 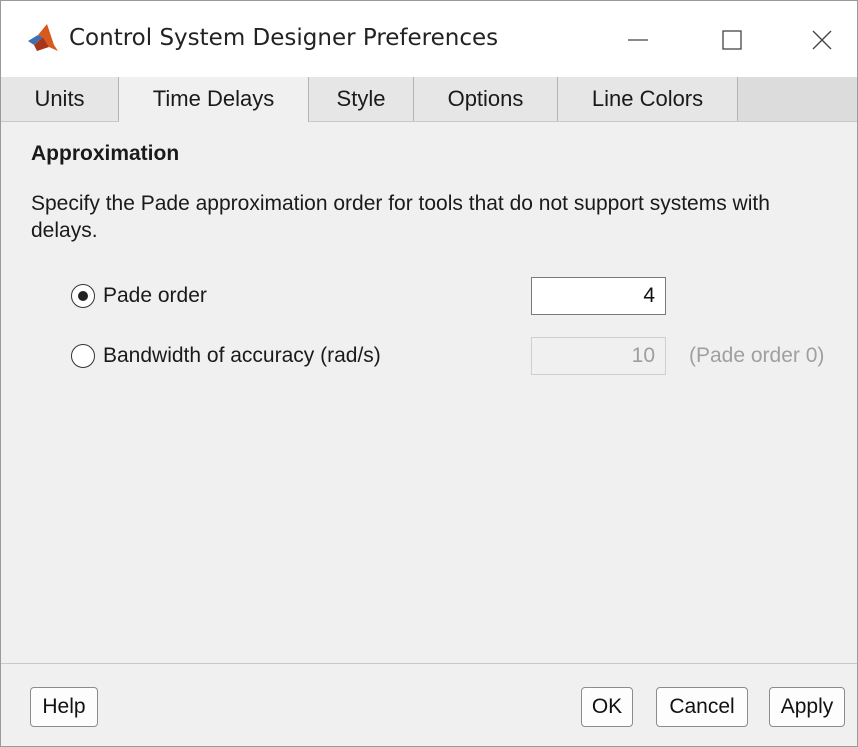 I want to click on tab-units: Units, so click(x=60, y=99).